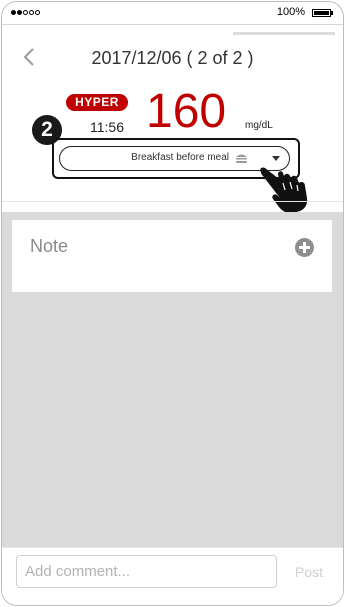 The height and width of the screenshot is (607, 345). Describe the element at coordinates (284, 190) in the screenshot. I see `pointing-hand-icon` at that location.